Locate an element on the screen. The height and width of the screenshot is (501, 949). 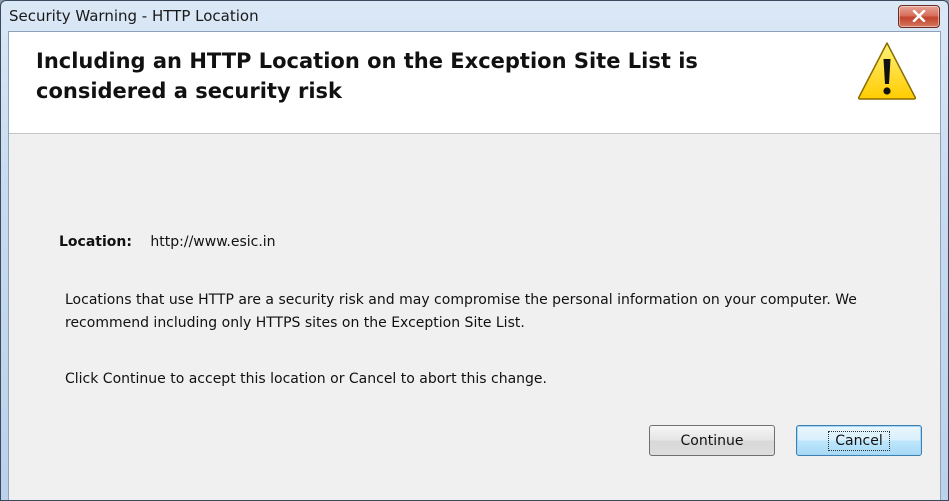
continue-button: Continue is located at coordinates (712, 440).